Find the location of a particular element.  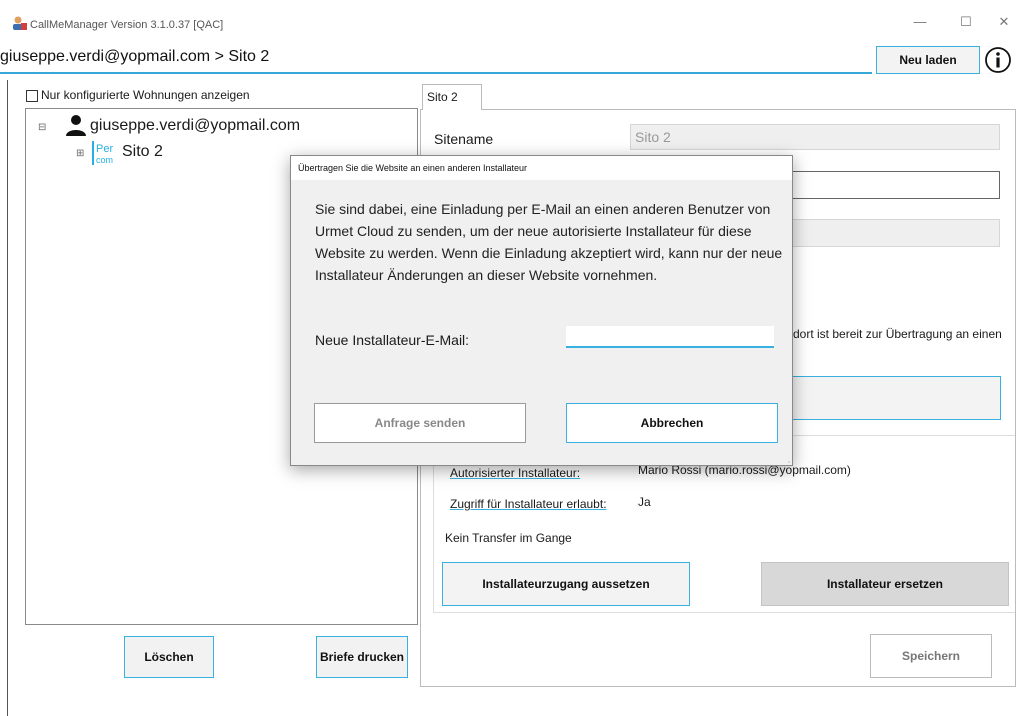

readonly-field is located at coordinates (890, 233).